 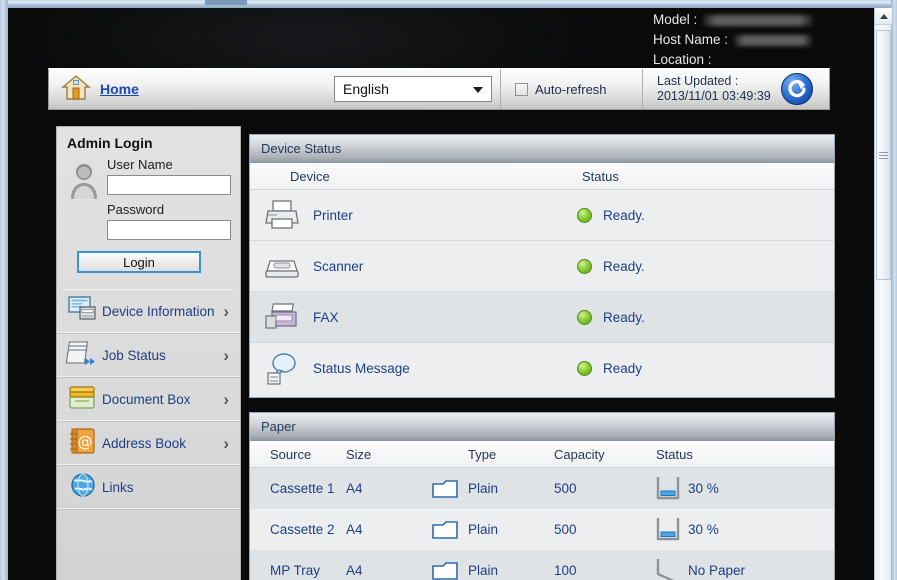 What do you see at coordinates (478, 90) in the screenshot?
I see `chevron-down-icon` at bounding box center [478, 90].